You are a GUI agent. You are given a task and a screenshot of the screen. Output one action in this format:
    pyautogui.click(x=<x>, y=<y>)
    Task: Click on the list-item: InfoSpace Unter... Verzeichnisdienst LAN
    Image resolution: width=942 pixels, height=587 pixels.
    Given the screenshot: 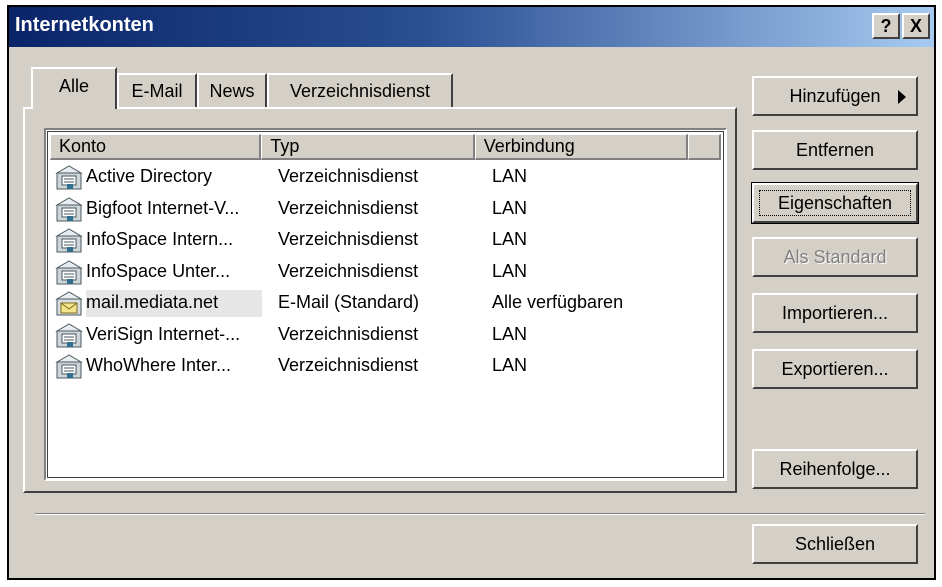 What is the action you would take?
    pyautogui.click(x=385, y=273)
    